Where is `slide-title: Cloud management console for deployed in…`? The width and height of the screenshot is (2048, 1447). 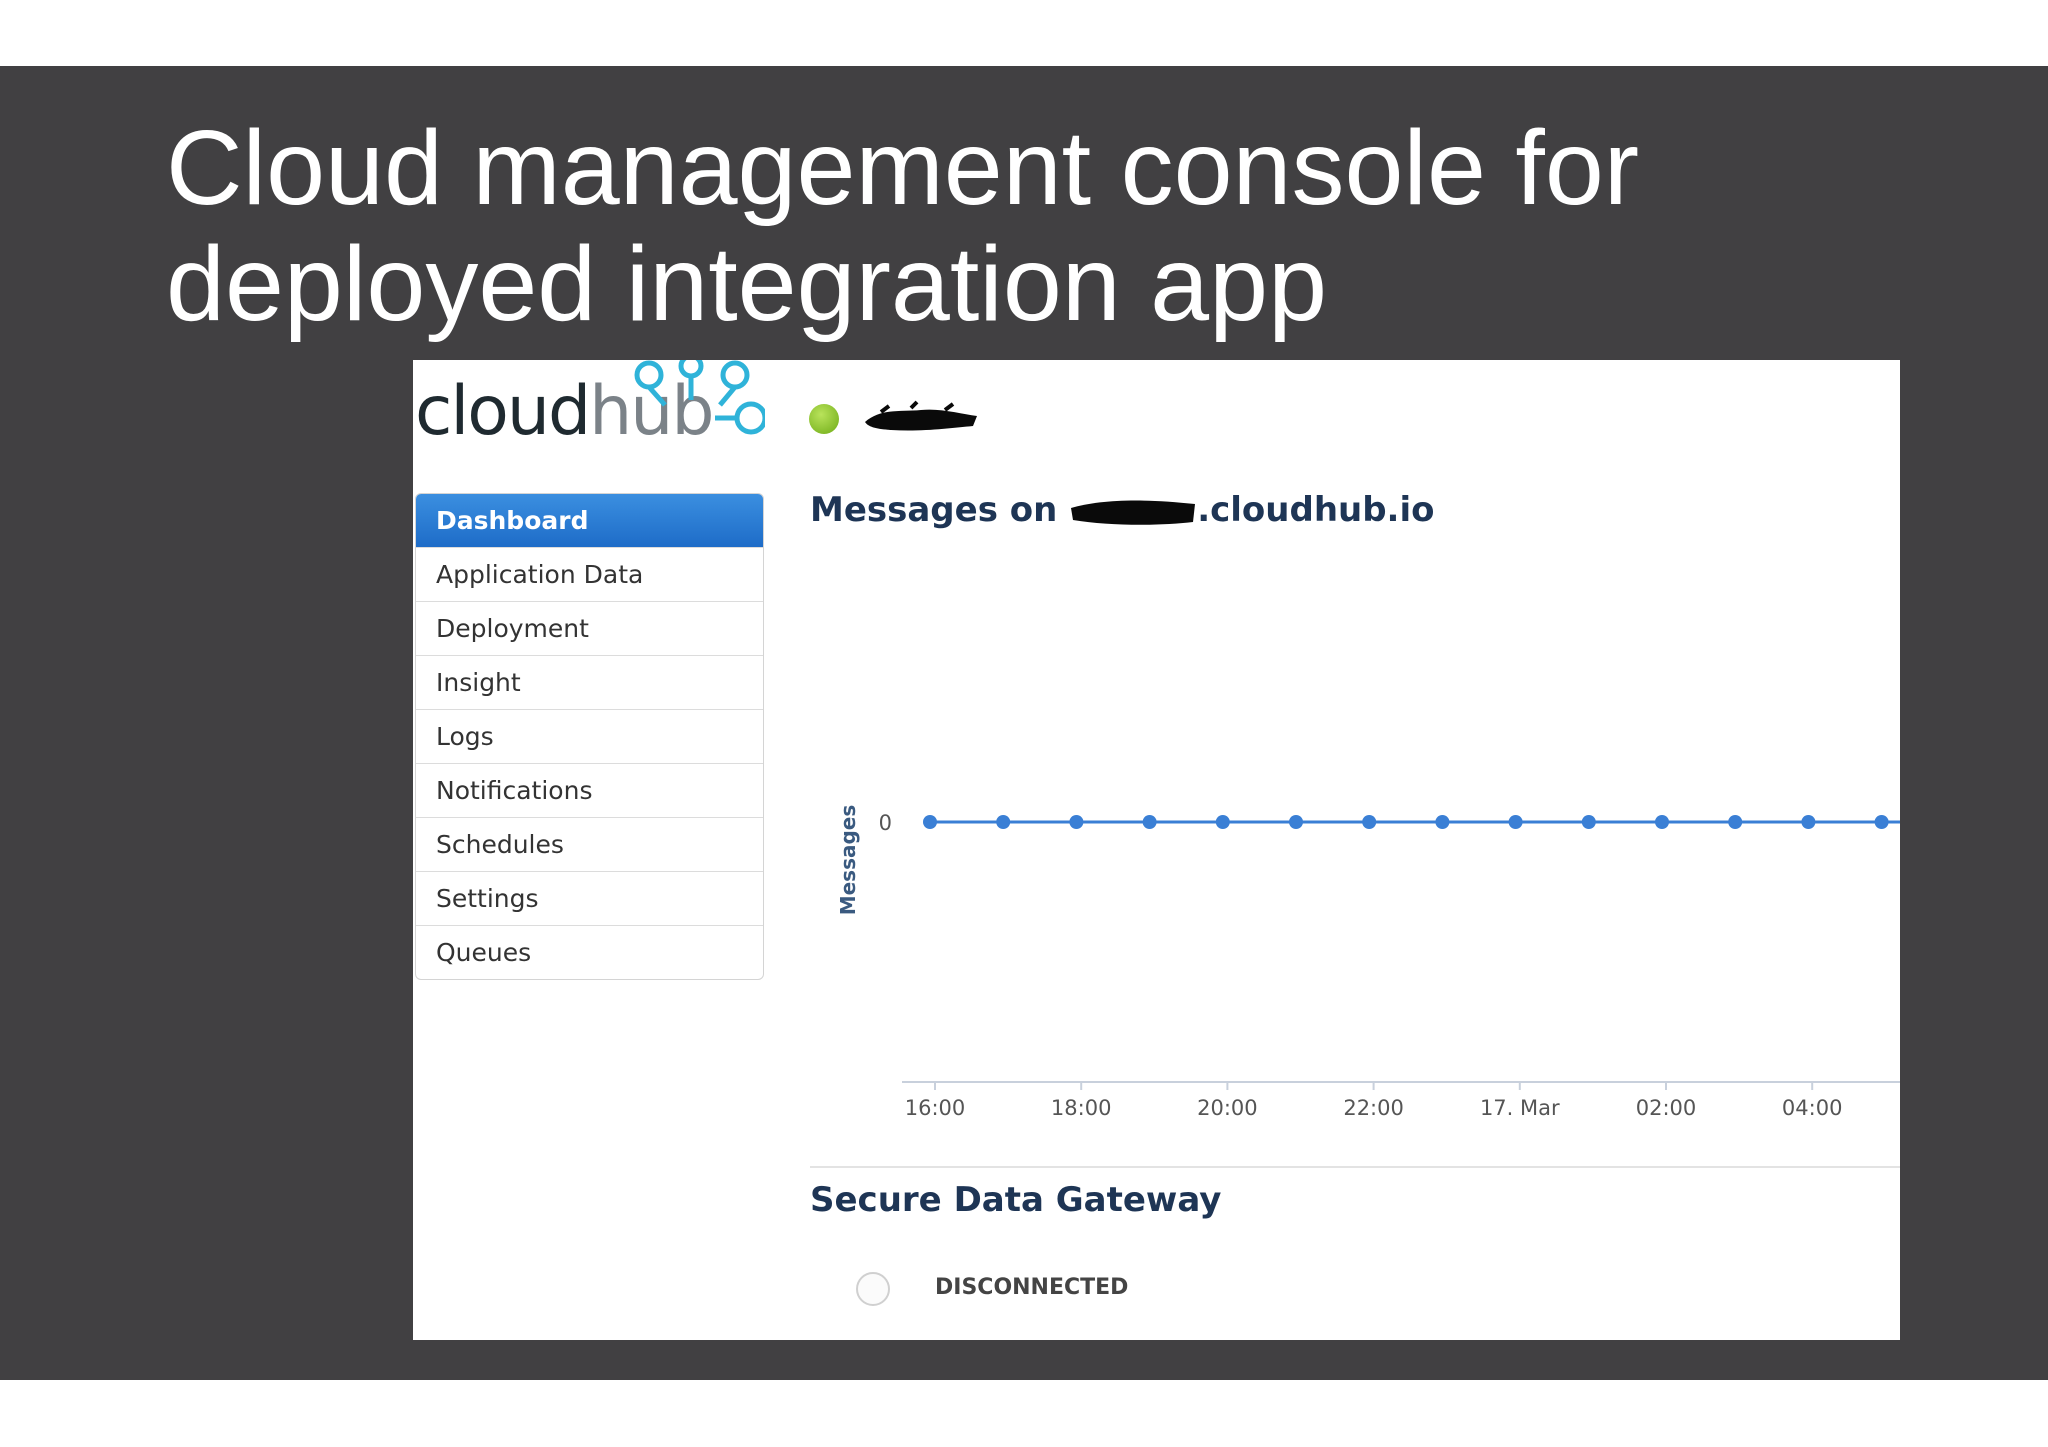
slide-title: Cloud management console for deployed in… is located at coordinates (903, 226).